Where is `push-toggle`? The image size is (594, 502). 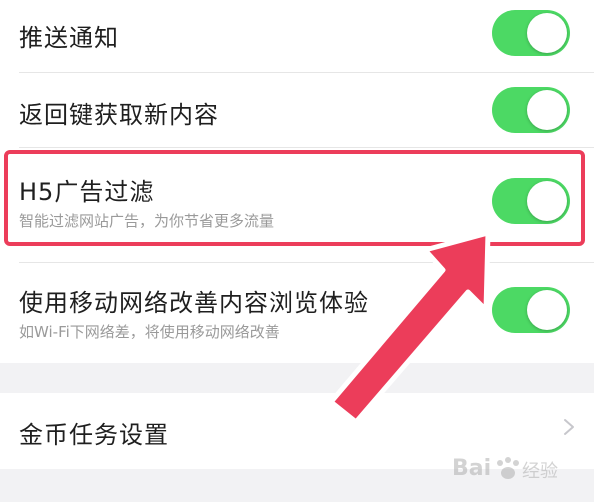
push-toggle is located at coordinates (531, 33).